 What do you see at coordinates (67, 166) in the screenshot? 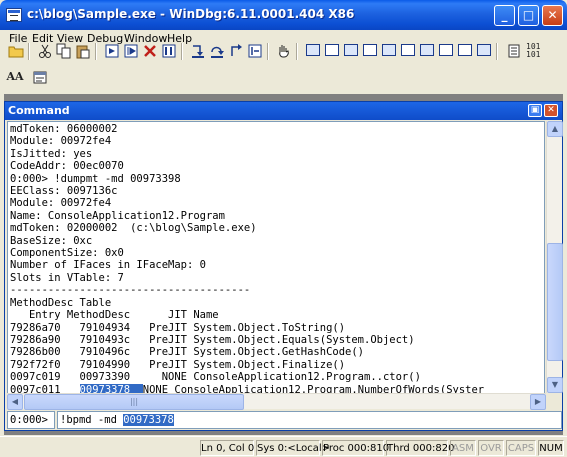
I see `output-line: CodeAddr: 00ec0070` at bounding box center [67, 166].